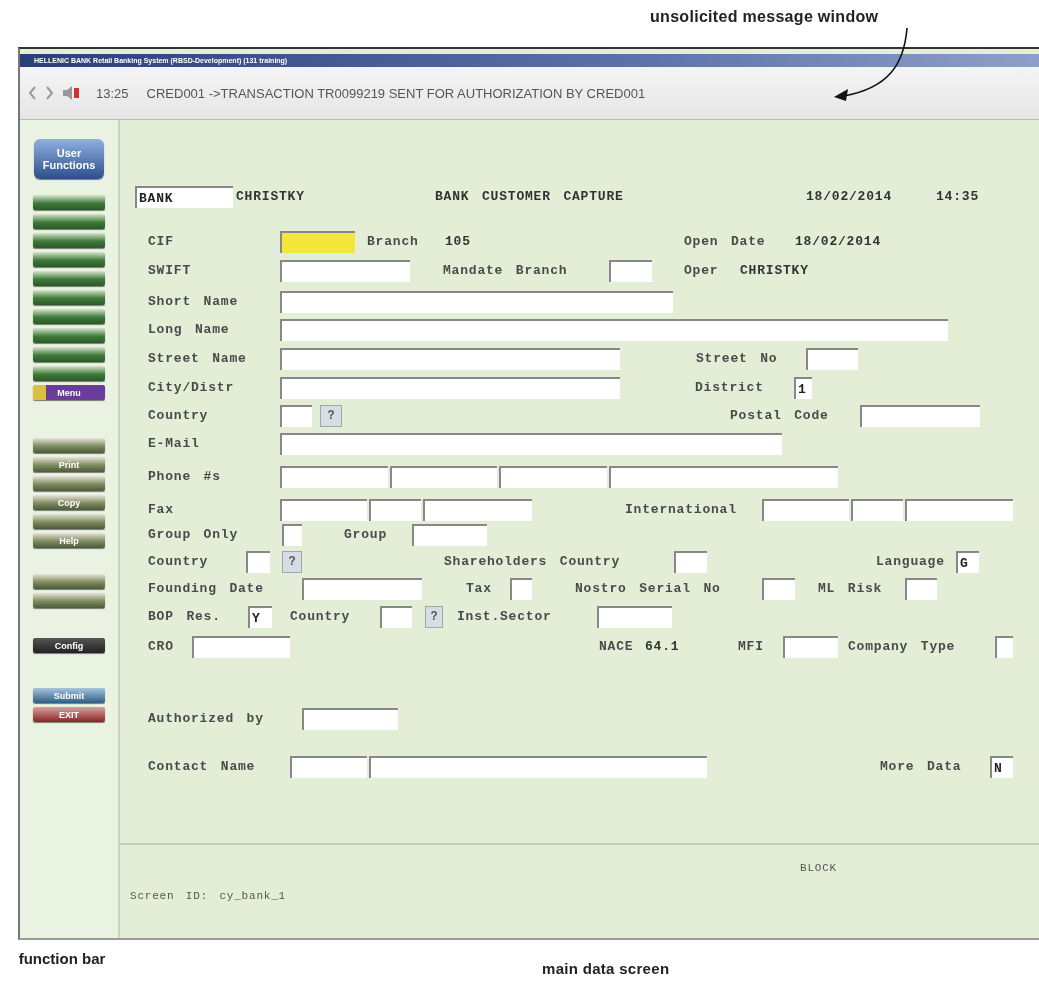  Describe the element at coordinates (779, 416) in the screenshot. I see `field-label: Postal Code` at that location.